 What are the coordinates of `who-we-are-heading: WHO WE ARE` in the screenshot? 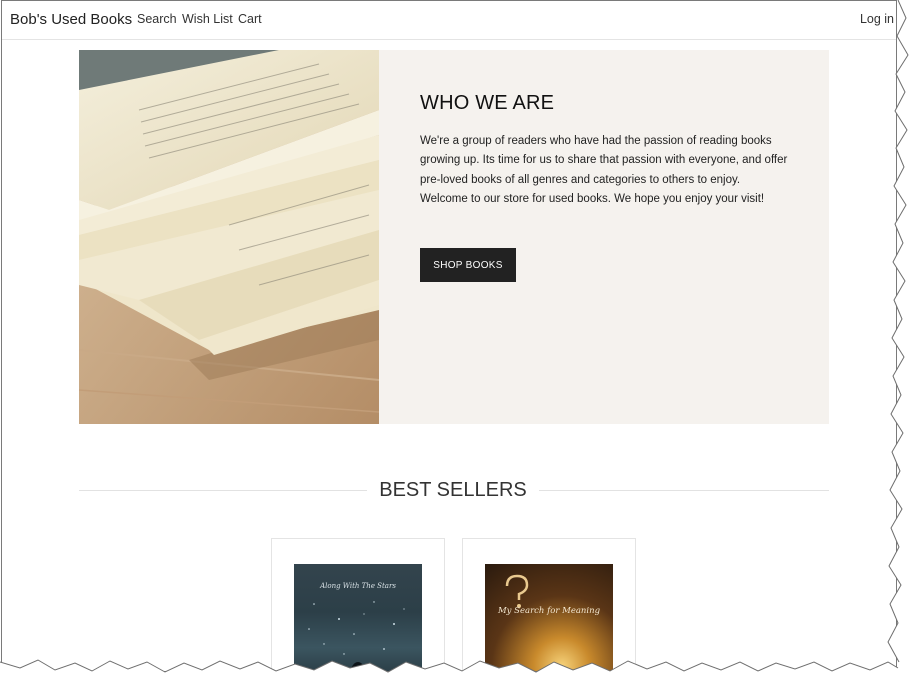 It's located at (487, 103).